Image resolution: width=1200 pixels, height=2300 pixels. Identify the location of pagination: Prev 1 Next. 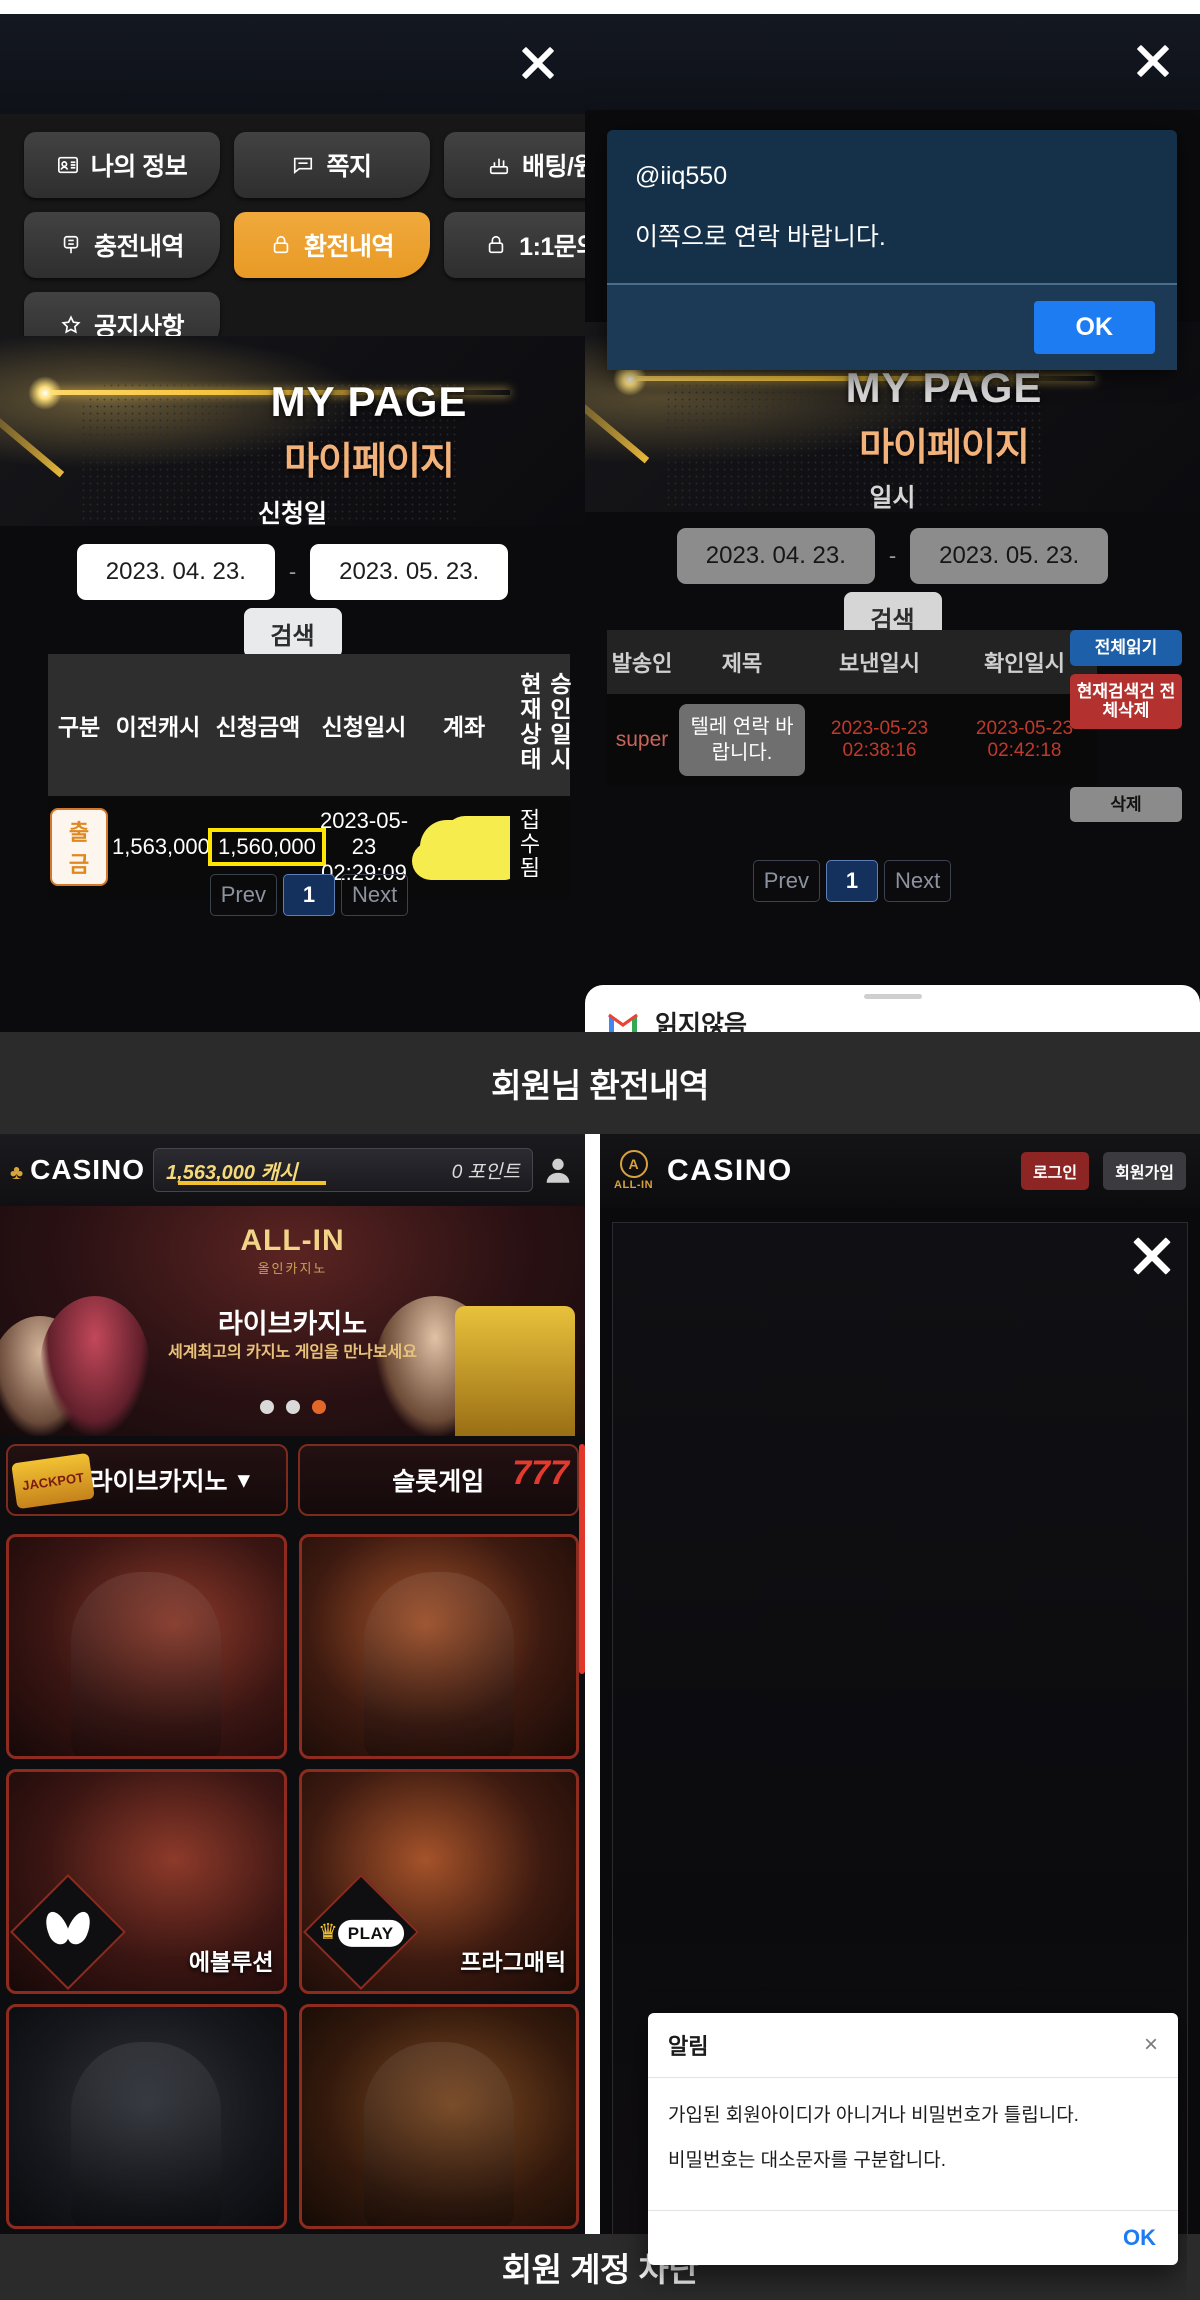
(309, 895).